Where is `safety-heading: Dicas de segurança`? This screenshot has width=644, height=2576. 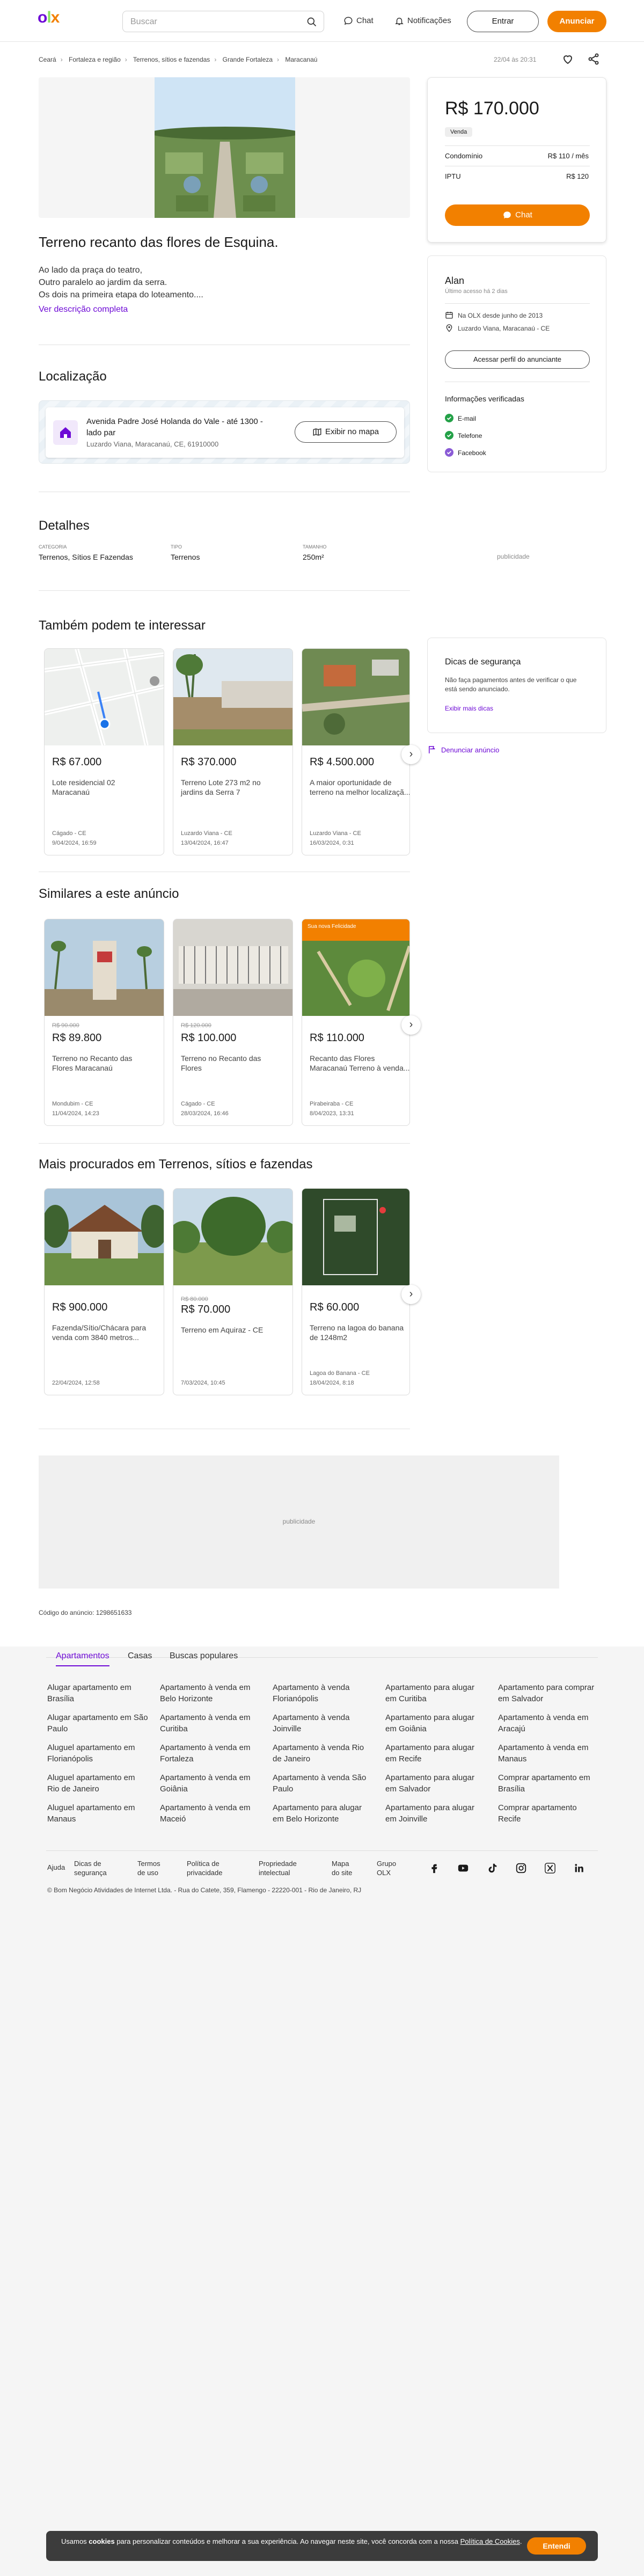
safety-heading: Dicas de segurança is located at coordinates (483, 662).